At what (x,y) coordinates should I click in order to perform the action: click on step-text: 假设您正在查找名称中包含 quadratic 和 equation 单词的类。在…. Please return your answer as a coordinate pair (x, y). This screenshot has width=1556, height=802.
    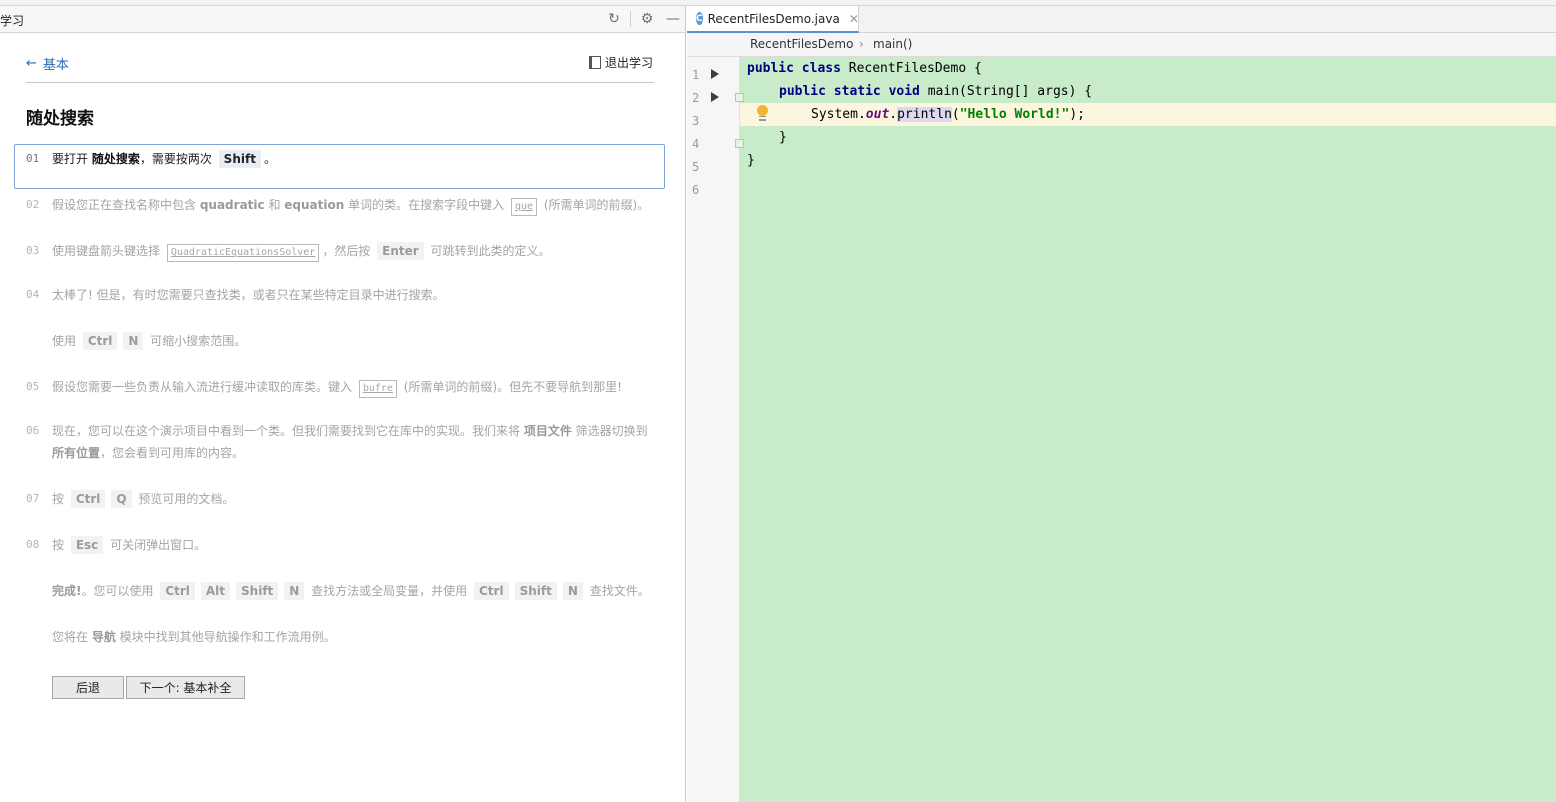
    Looking at the image, I should click on (352, 205).